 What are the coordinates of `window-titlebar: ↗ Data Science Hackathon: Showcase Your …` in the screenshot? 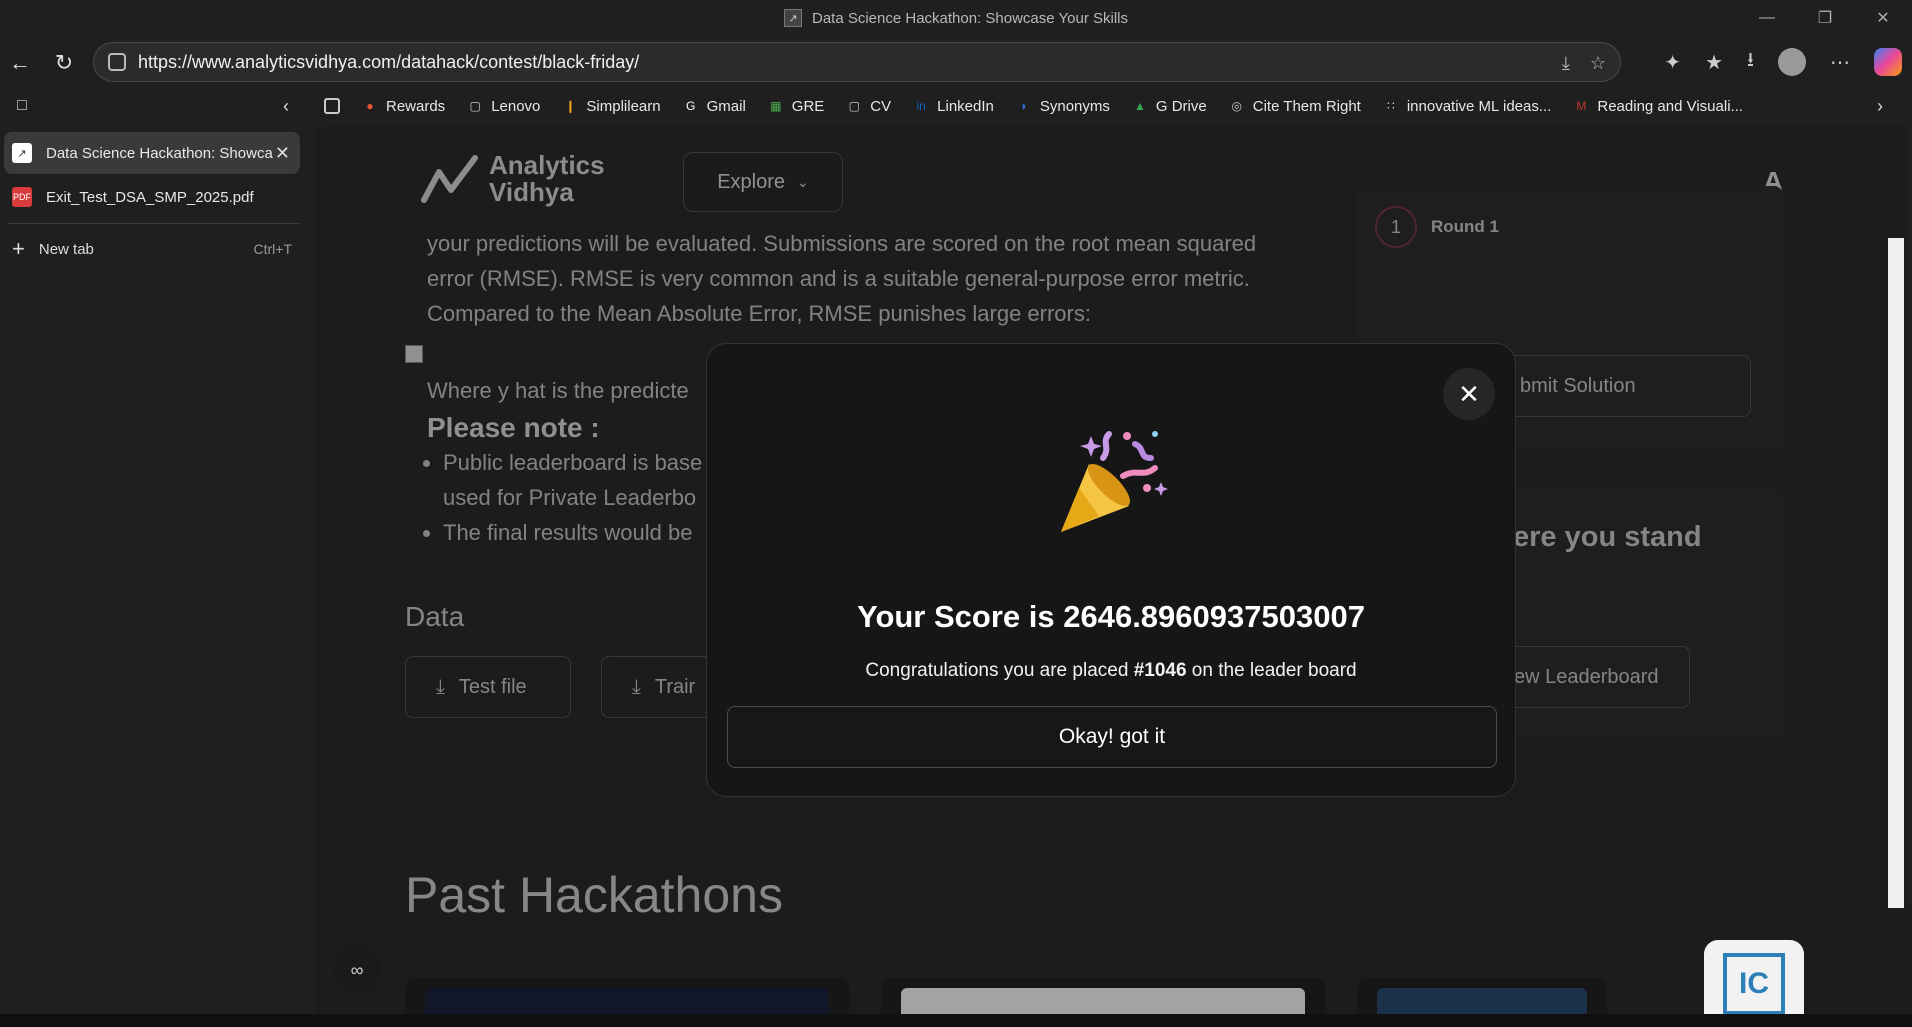 It's located at (956, 18).